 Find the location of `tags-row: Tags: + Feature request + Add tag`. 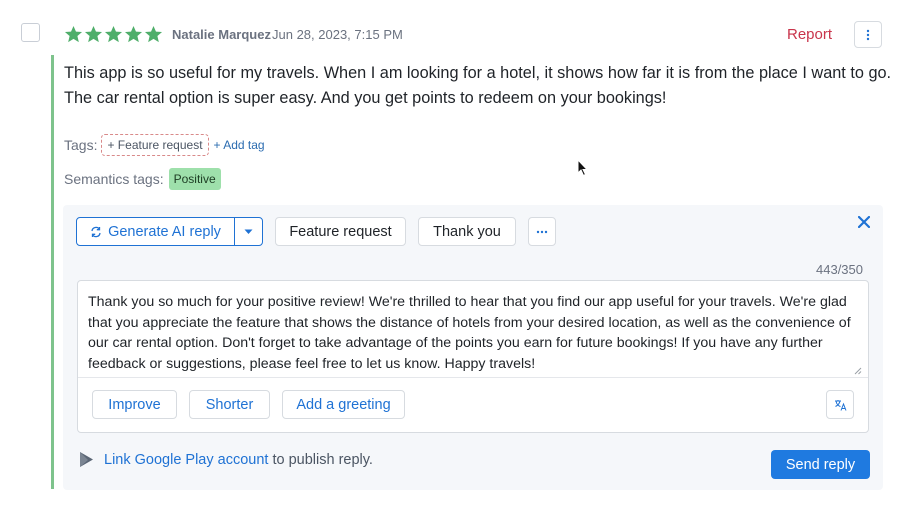

tags-row: Tags: + Feature request + Add tag is located at coordinates (164, 145).